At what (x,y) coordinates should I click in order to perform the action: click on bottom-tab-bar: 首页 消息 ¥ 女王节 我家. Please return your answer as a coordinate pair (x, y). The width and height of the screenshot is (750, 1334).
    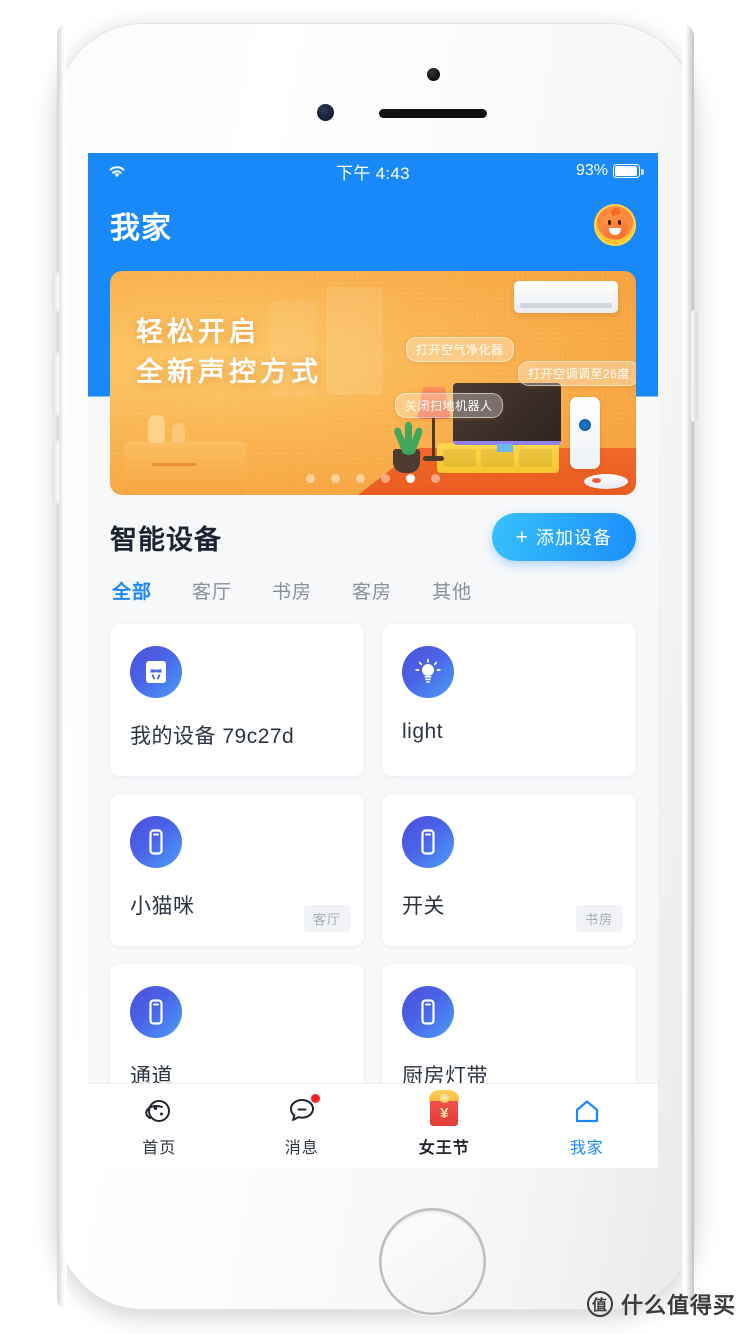
    Looking at the image, I should click on (373, 1125).